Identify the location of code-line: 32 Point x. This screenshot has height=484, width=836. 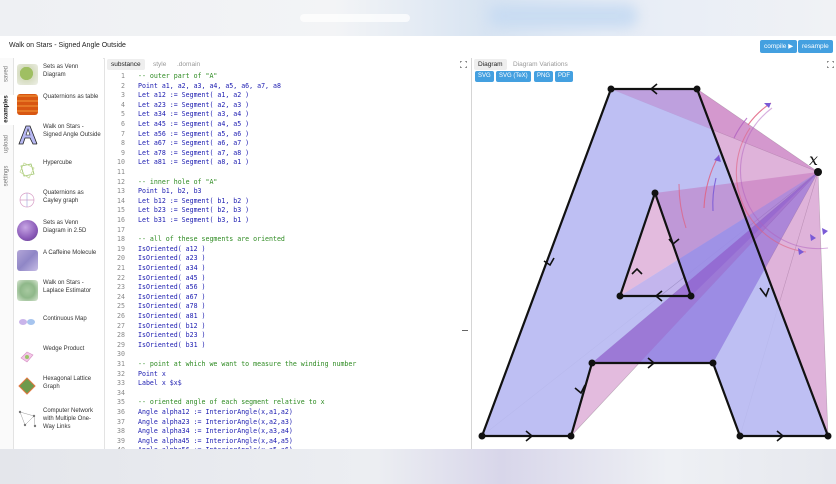
(285, 375).